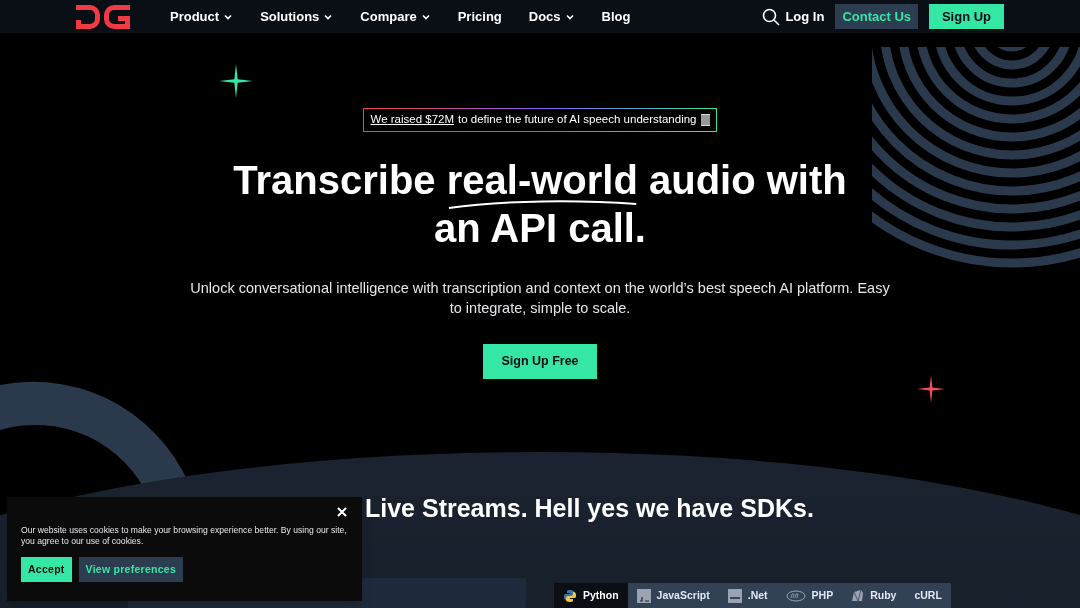 This screenshot has height=608, width=1080. I want to click on hero-subtitle: Unlock conversational intelligence with transcription and context on the world’s best speech AI platform. Easy to integrate, simple to scale., so click(540, 298).